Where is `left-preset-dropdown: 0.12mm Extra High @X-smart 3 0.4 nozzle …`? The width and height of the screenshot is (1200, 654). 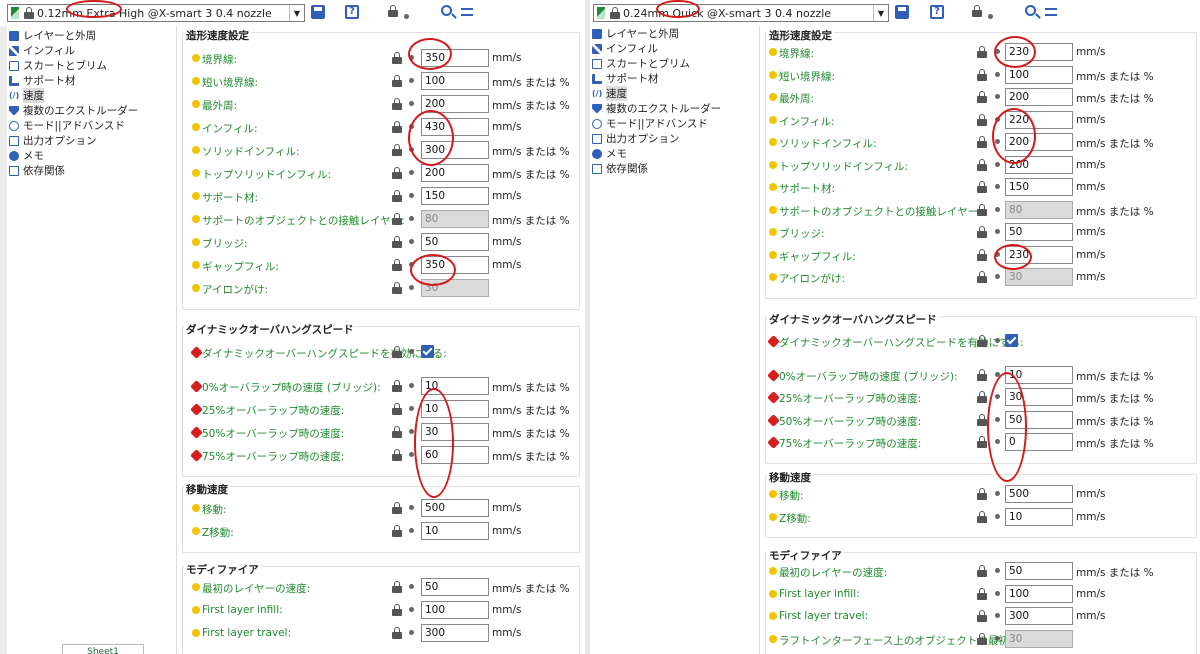 left-preset-dropdown: 0.12mm Extra High @X-smart 3 0.4 nozzle … is located at coordinates (156, 13).